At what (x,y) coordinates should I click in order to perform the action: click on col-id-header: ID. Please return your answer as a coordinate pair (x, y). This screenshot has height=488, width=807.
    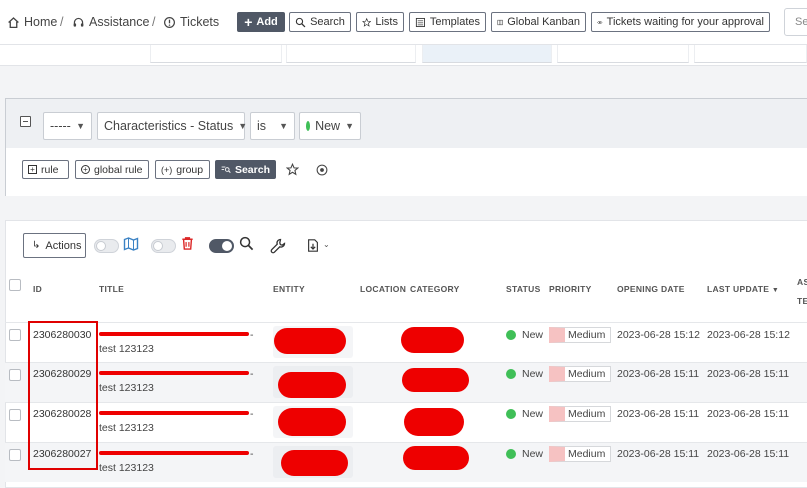
    Looking at the image, I should click on (37, 289).